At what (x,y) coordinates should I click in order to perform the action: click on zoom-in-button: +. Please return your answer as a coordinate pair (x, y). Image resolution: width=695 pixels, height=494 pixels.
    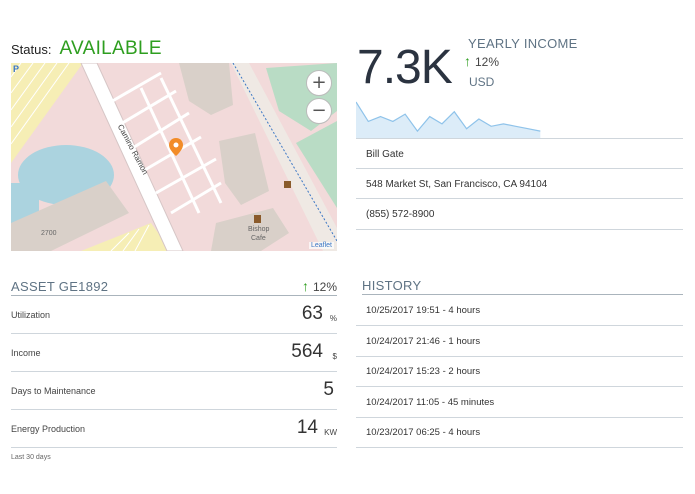
    Looking at the image, I should click on (319, 83).